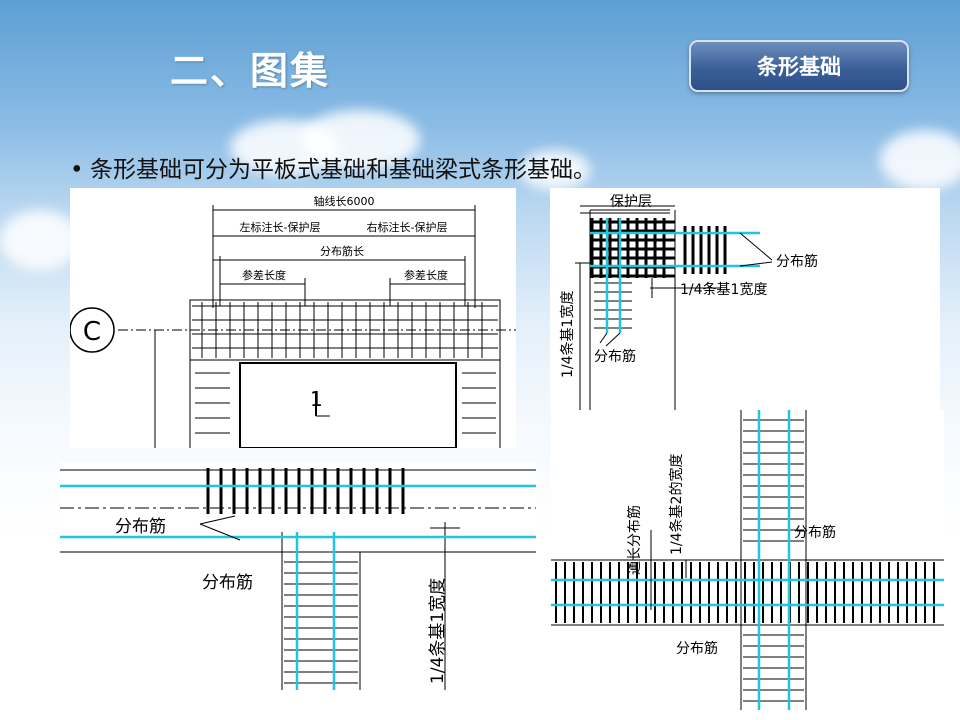  I want to click on through-distribution-label: 通长分布筋, so click(634, 540).